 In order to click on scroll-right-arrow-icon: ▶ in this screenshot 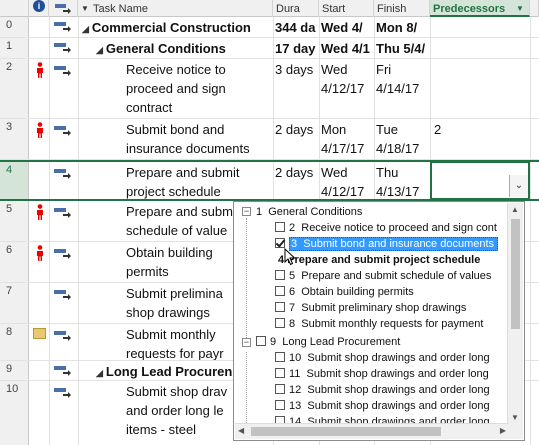, I will do `click(503, 430)`.